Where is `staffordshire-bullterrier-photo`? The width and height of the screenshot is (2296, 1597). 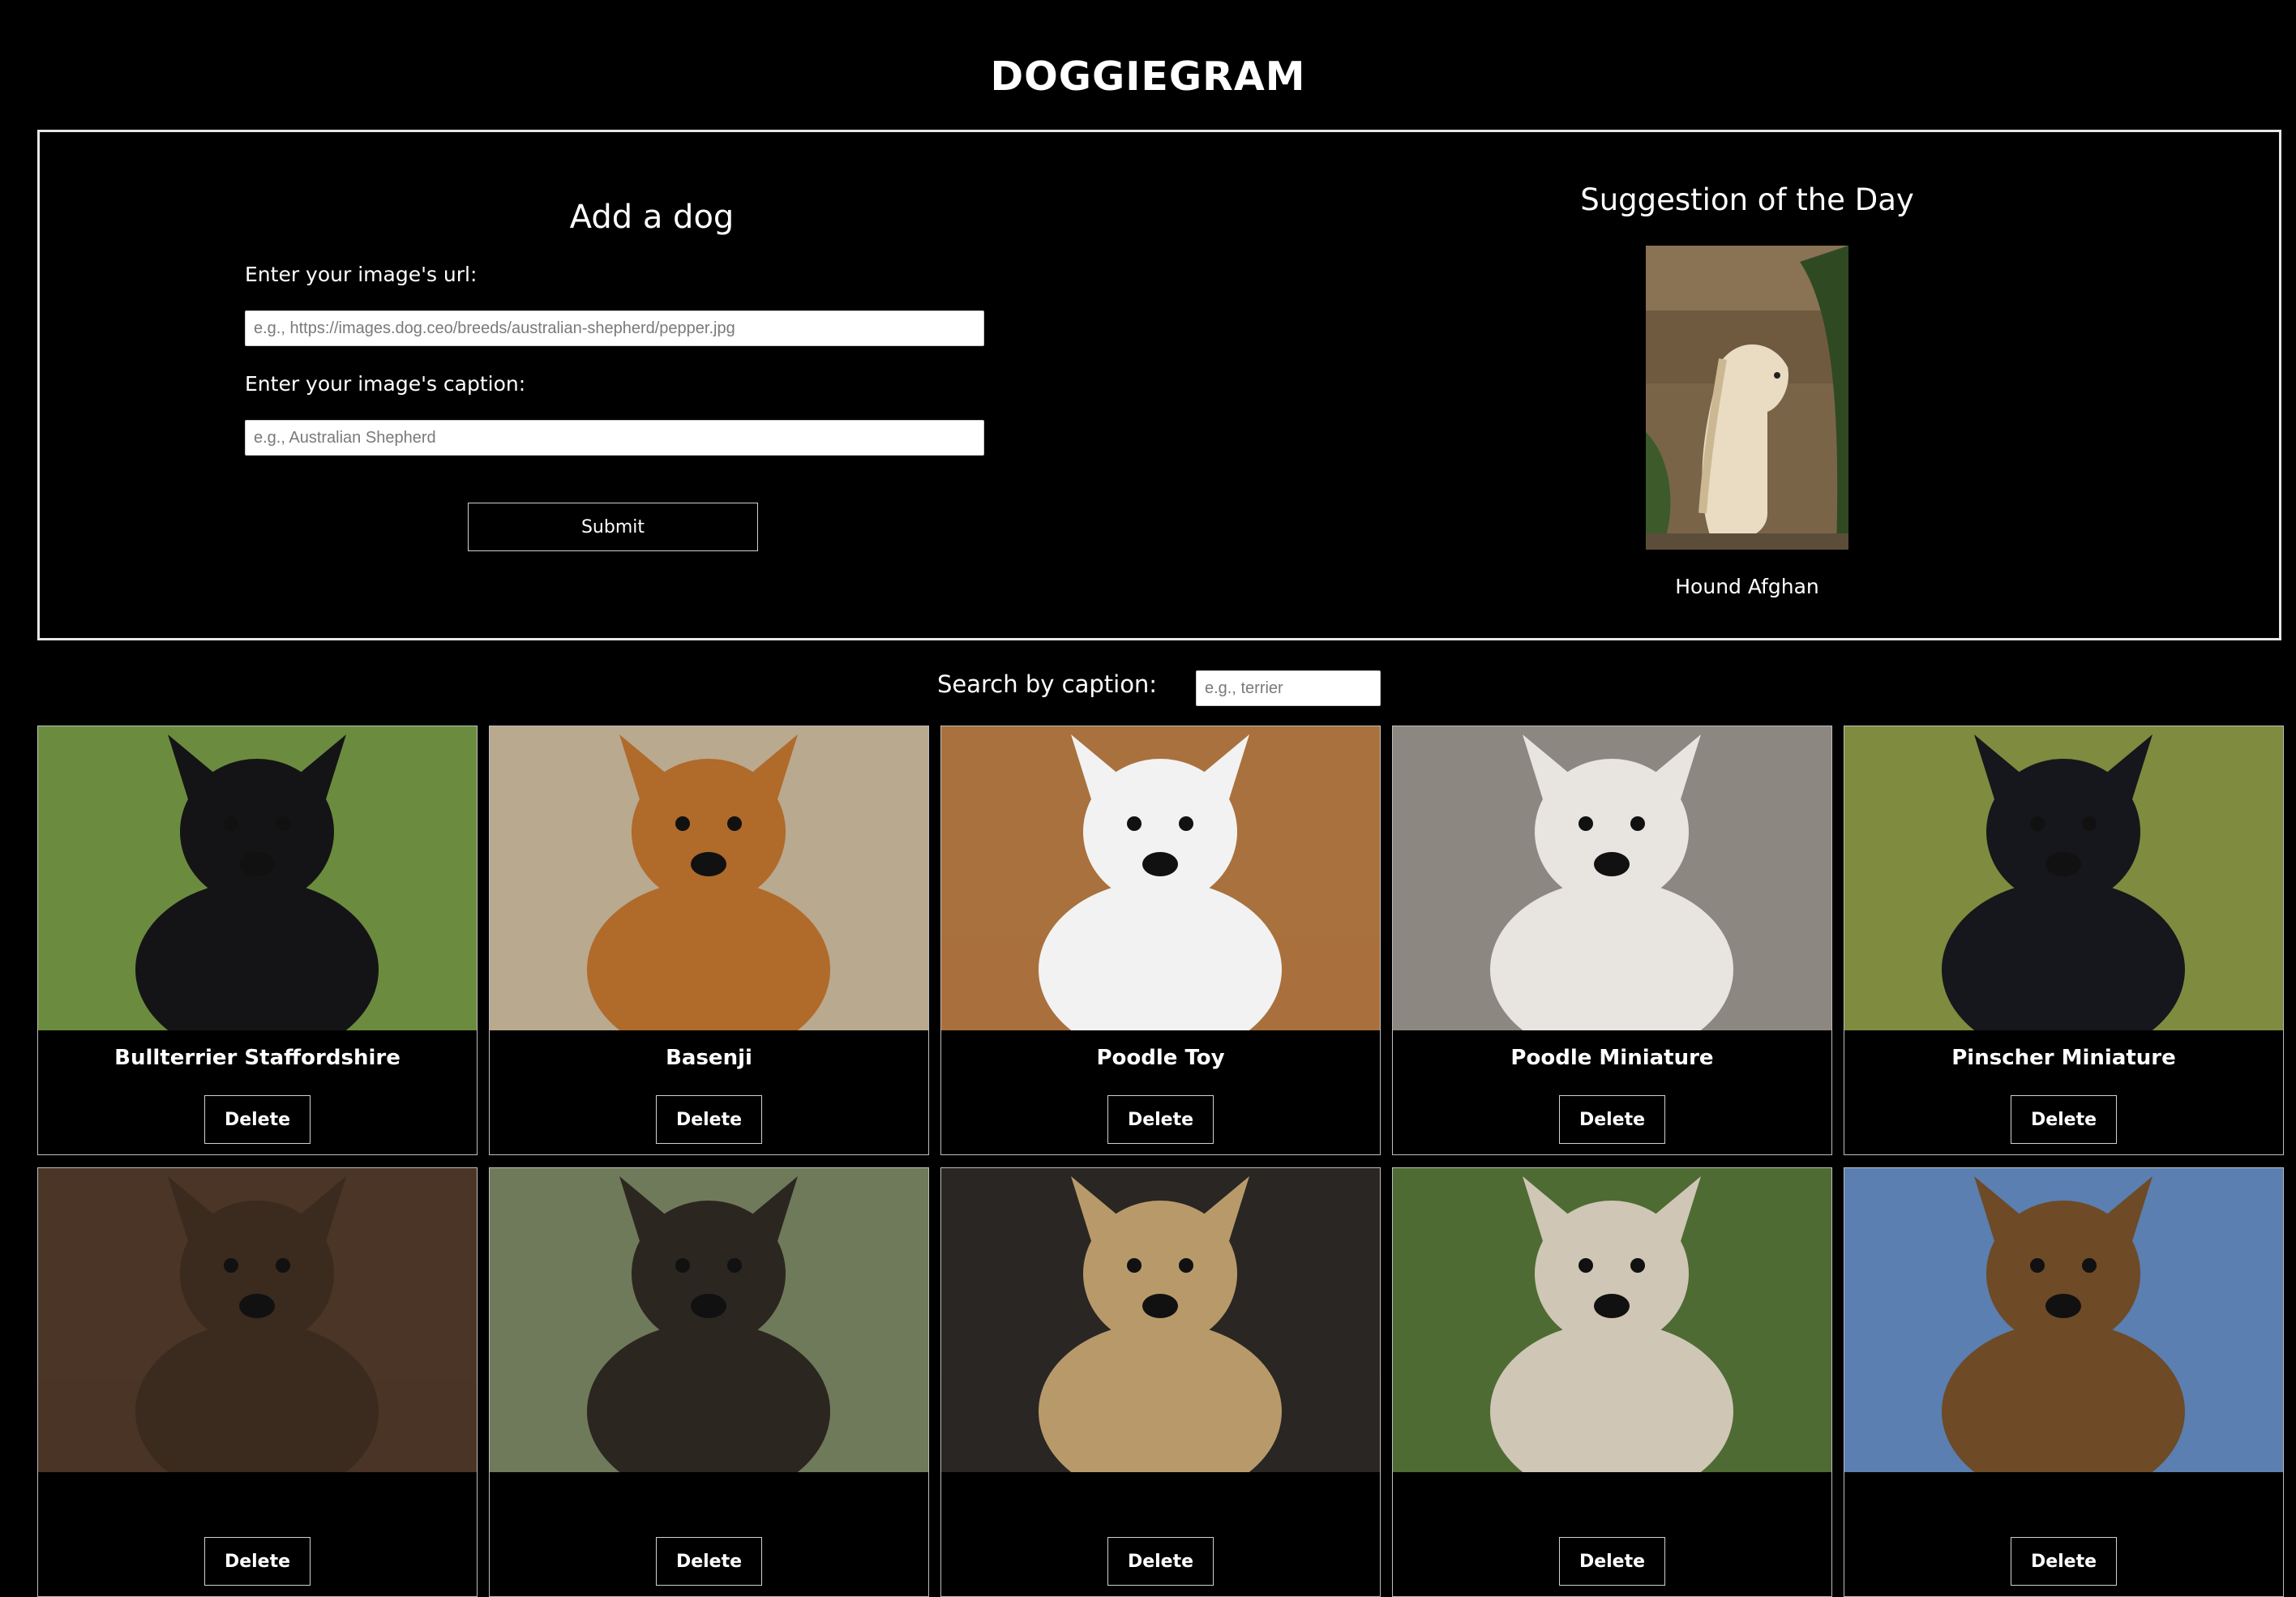
staffordshire-bullterrier-photo is located at coordinates (258, 878).